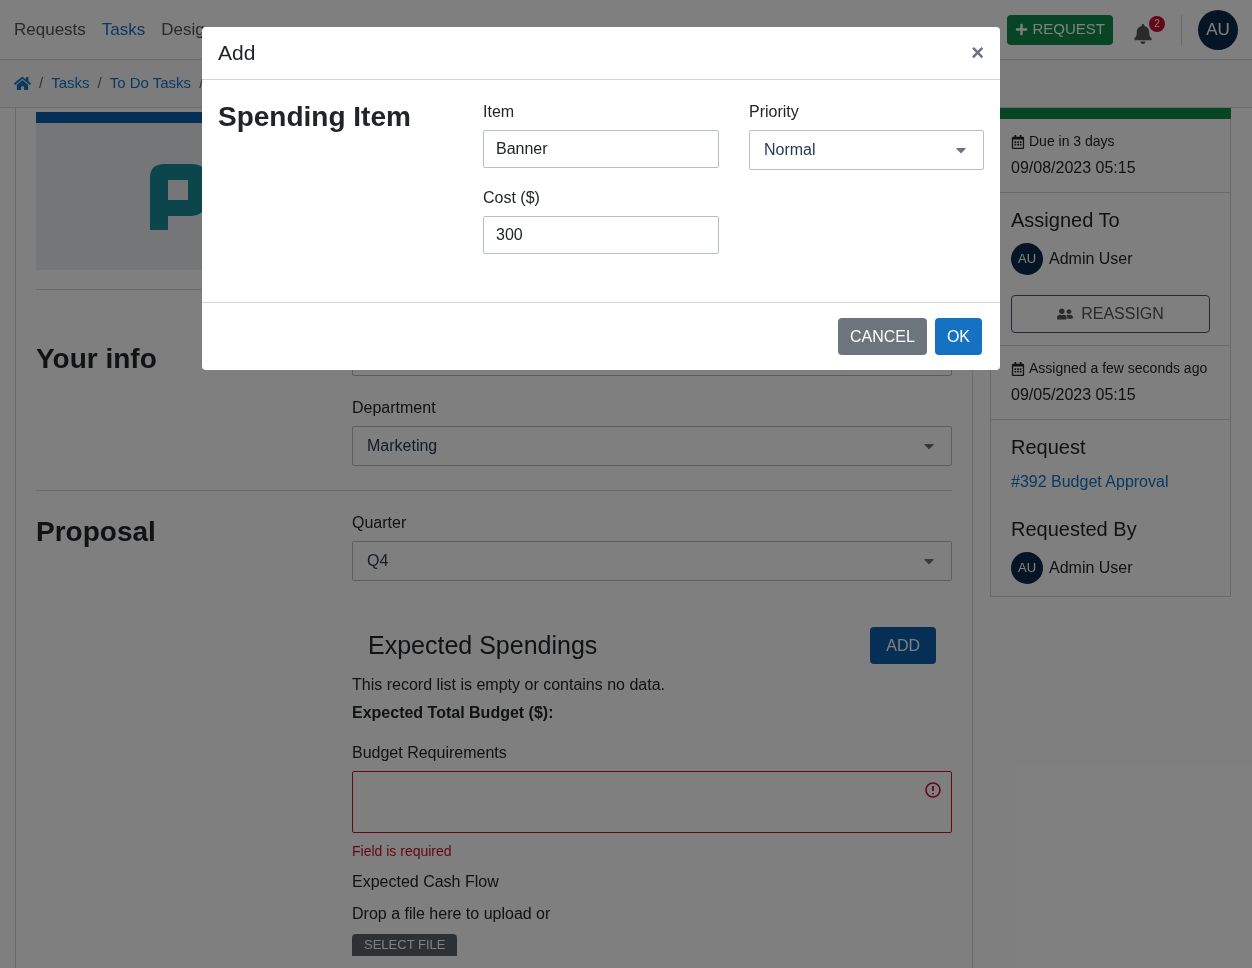 The height and width of the screenshot is (968, 1252). What do you see at coordinates (1066, 220) in the screenshot?
I see `sidebar-title: Assigned To` at bounding box center [1066, 220].